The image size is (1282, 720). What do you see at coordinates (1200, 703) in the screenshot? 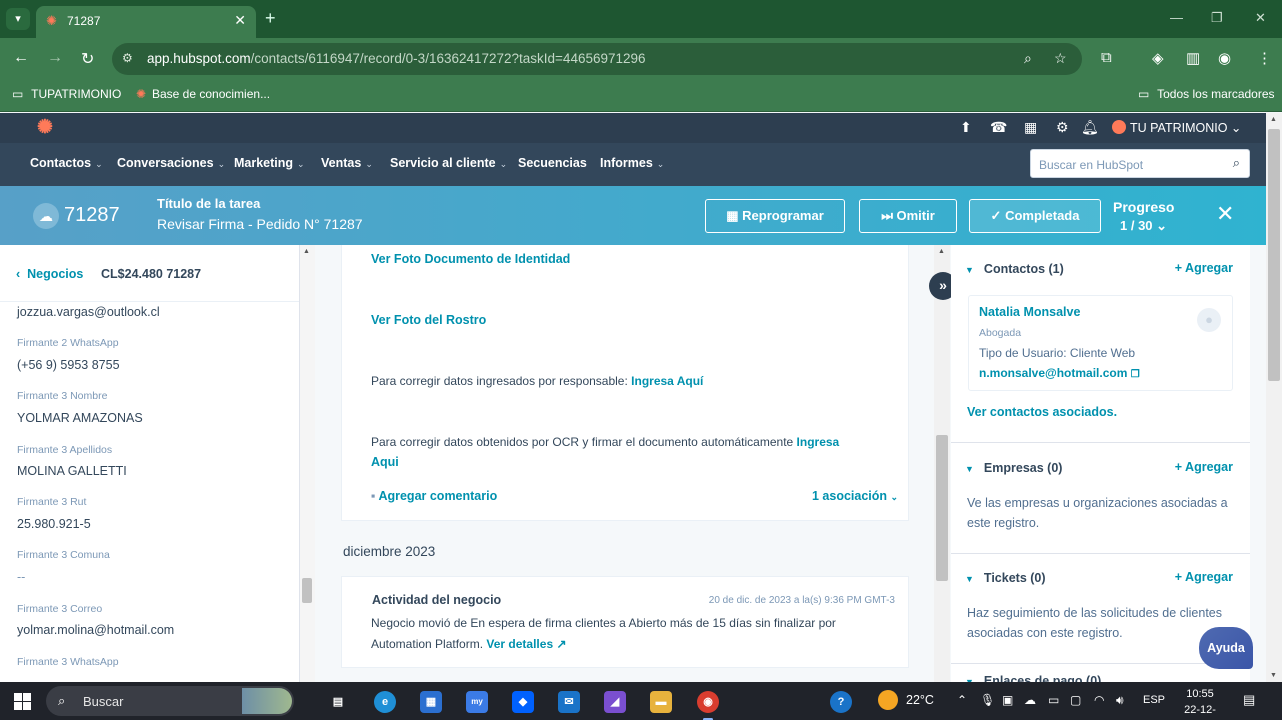
I see `system-clock: 10:55 22-12-2023` at bounding box center [1200, 703].